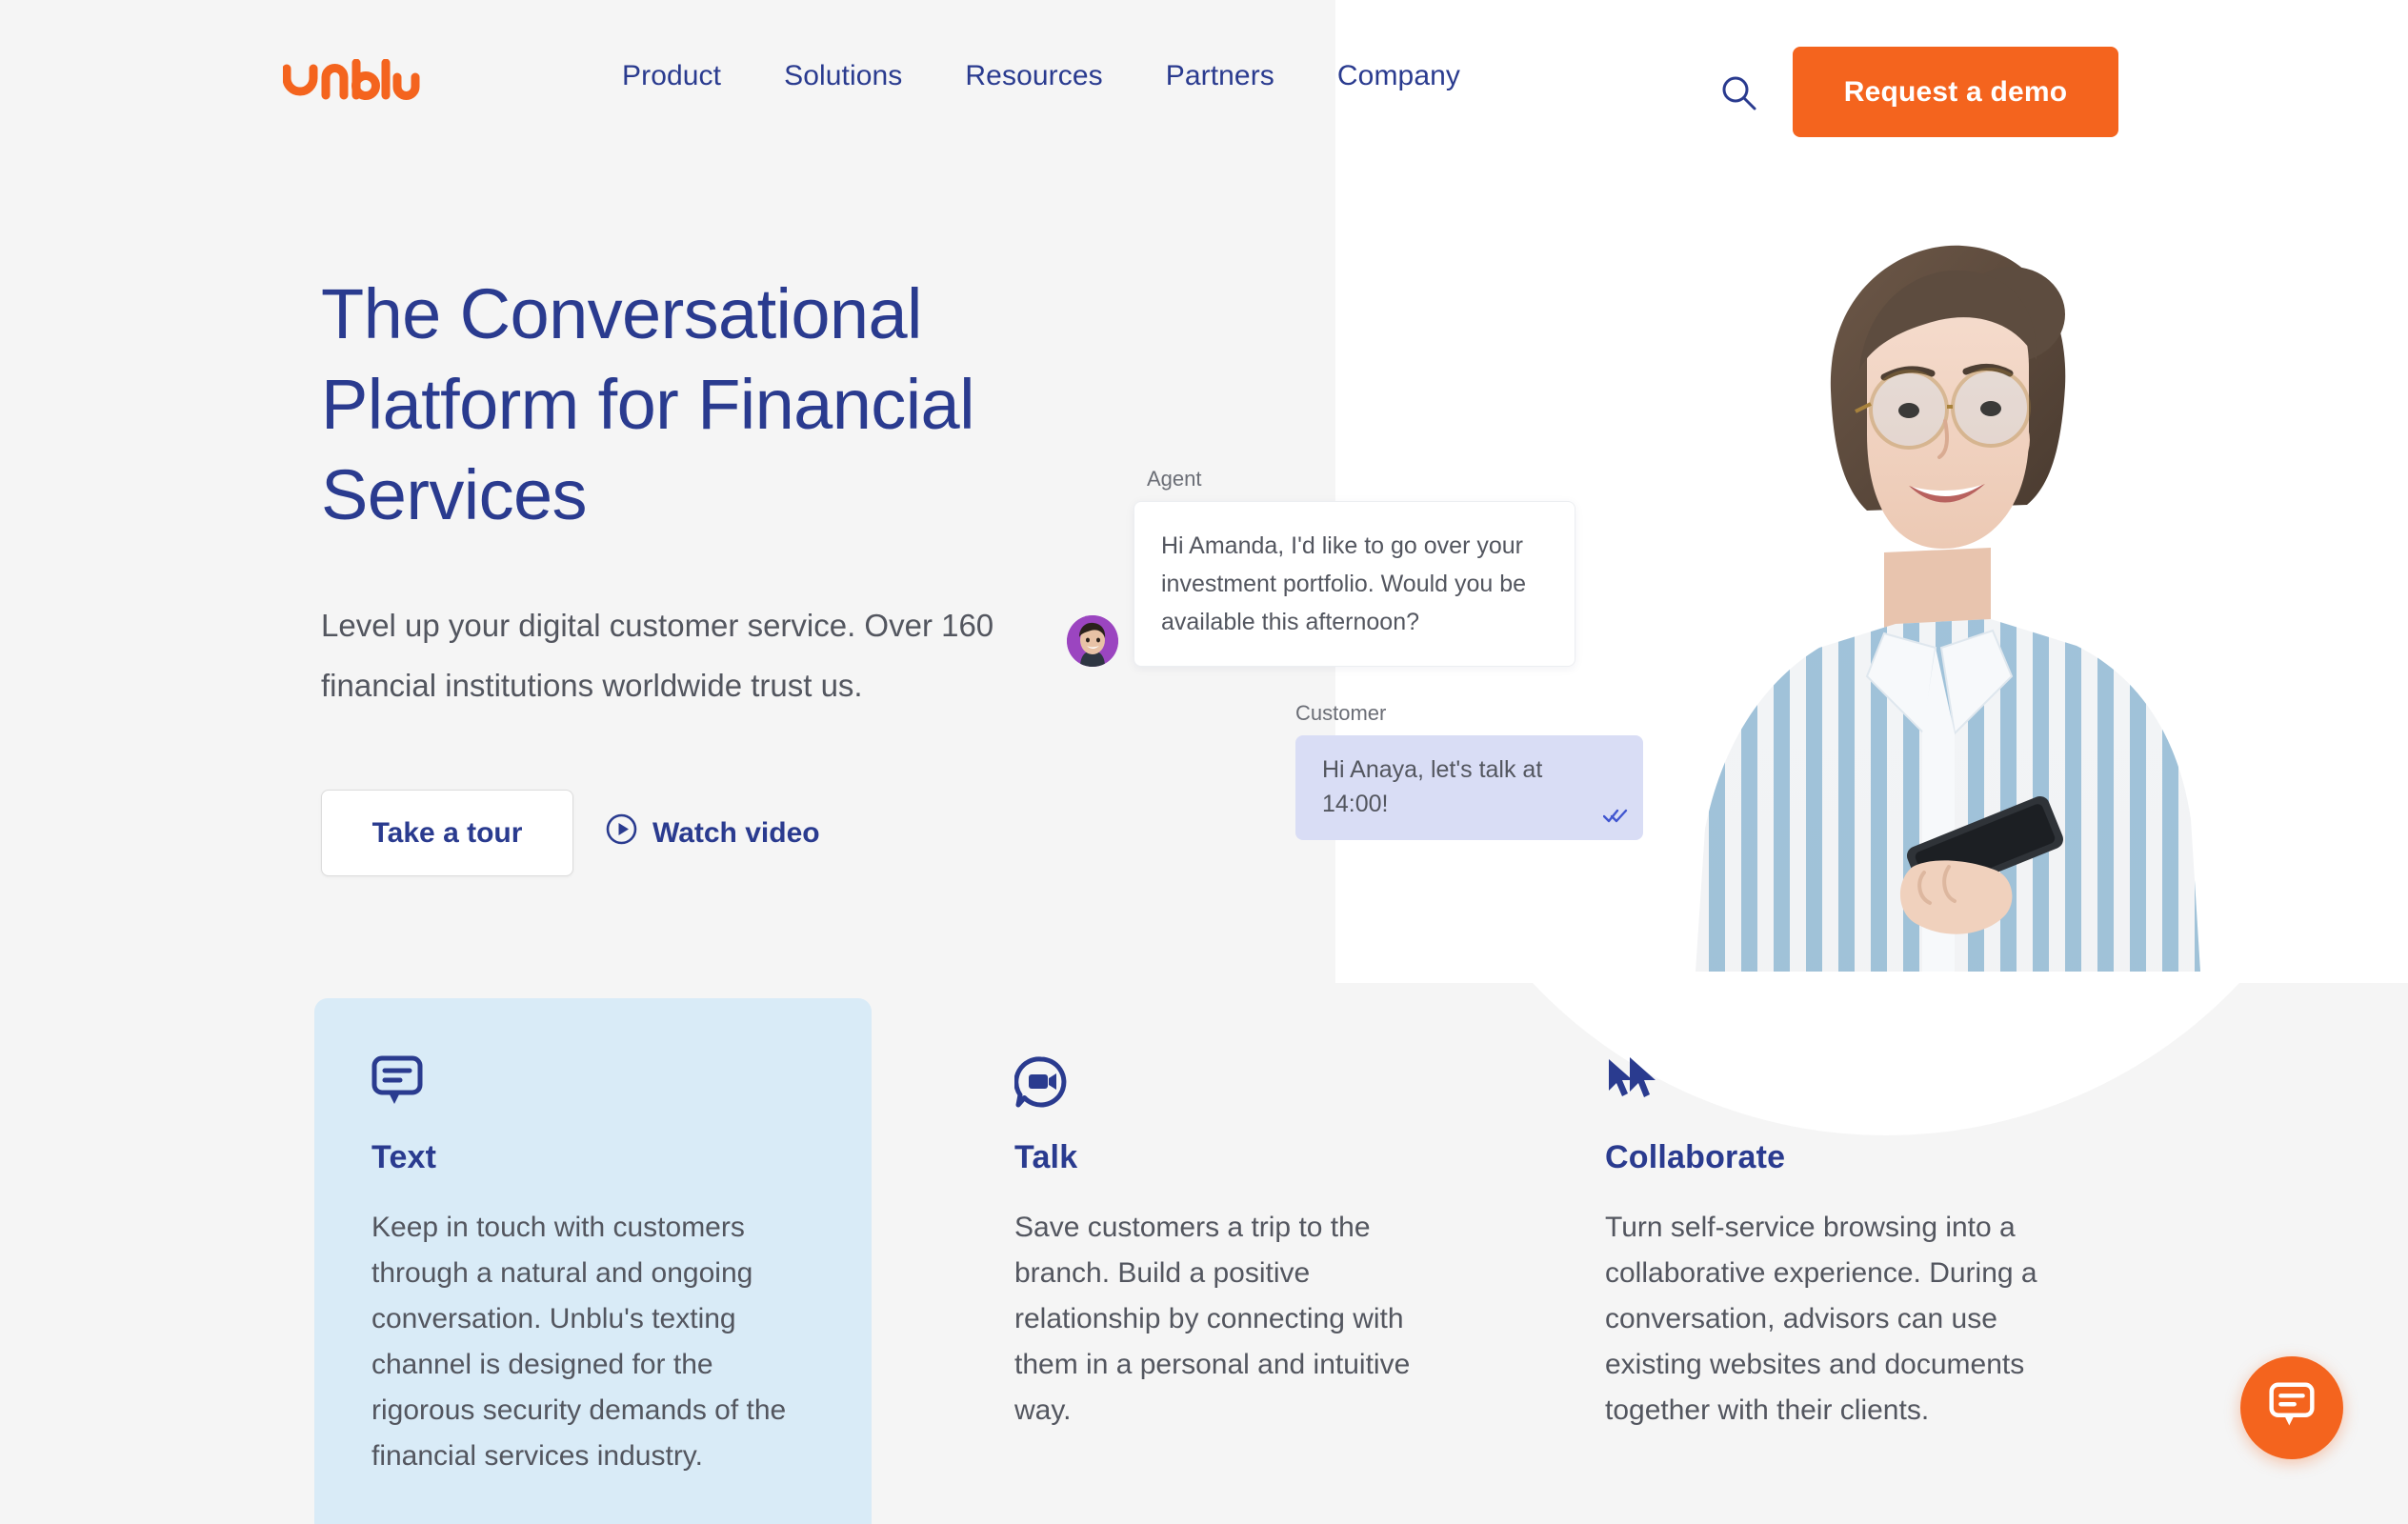 This screenshot has height=1524, width=2408. I want to click on nav-item-resources: Resources, so click(1033, 76).